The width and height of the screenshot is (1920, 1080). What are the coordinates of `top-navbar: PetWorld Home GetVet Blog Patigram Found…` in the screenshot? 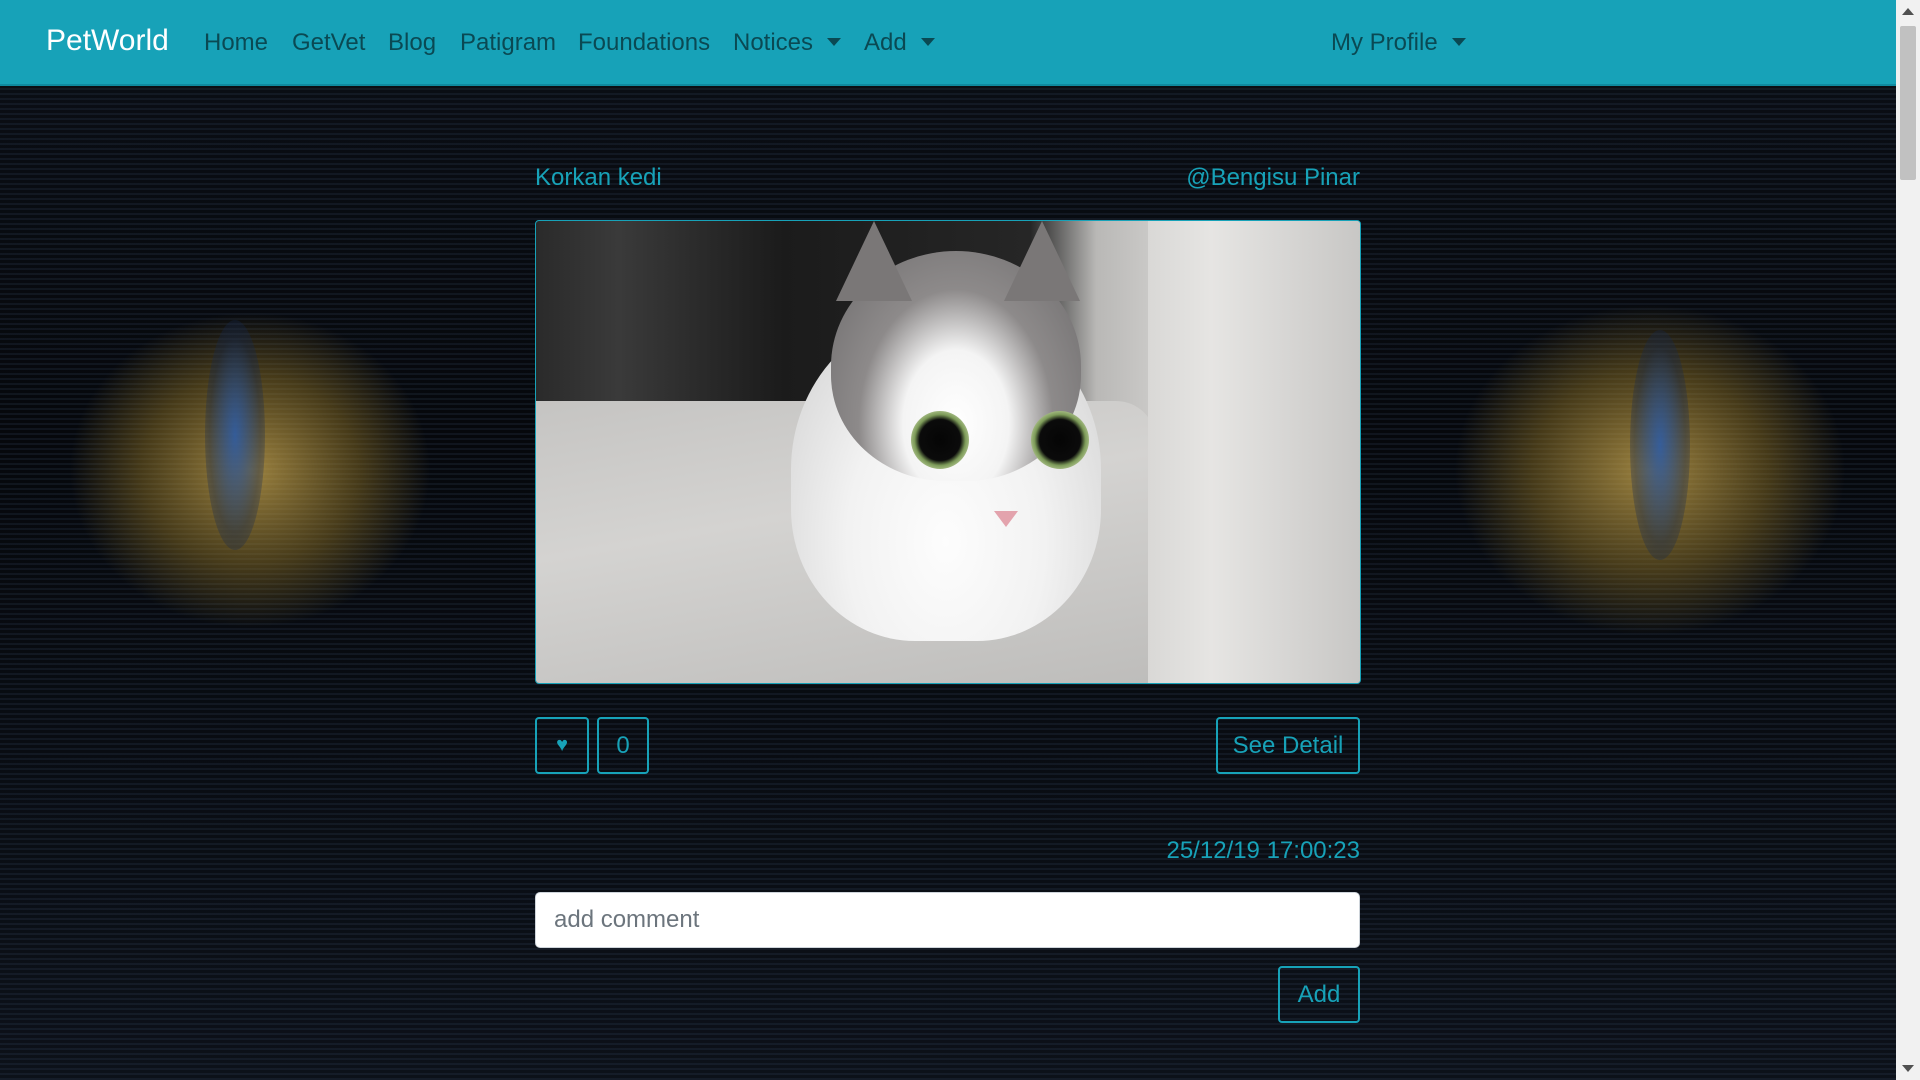 It's located at (948, 43).